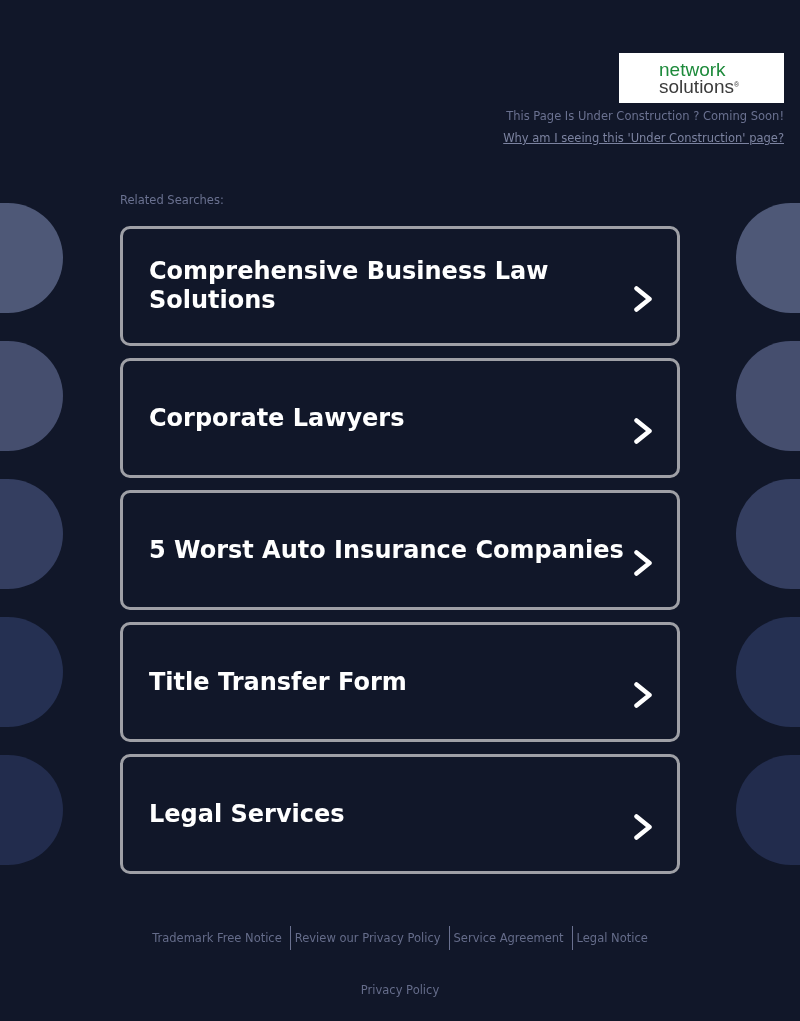  Describe the element at coordinates (692, 69) in the screenshot. I see `logo-top-word: network` at that location.